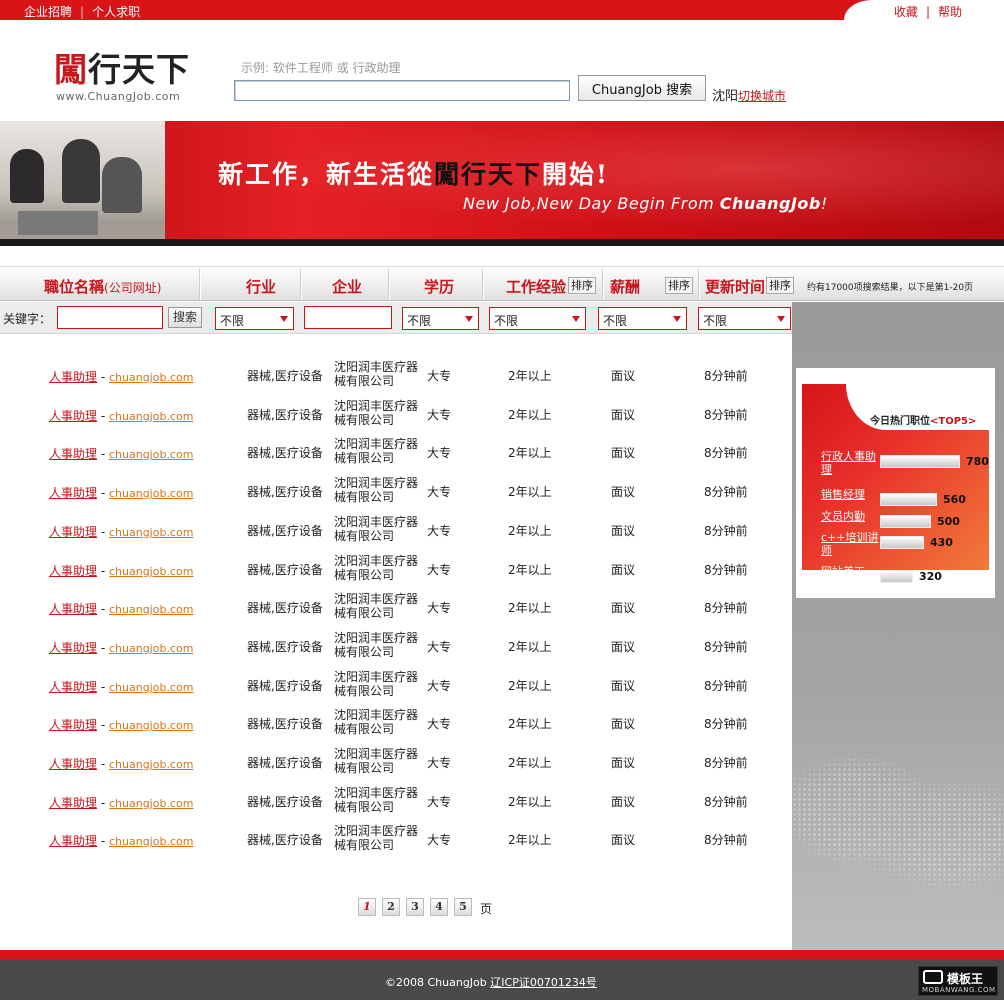 The height and width of the screenshot is (1000, 1004). I want to click on hot-job-link: 网站美工, so click(850, 571).